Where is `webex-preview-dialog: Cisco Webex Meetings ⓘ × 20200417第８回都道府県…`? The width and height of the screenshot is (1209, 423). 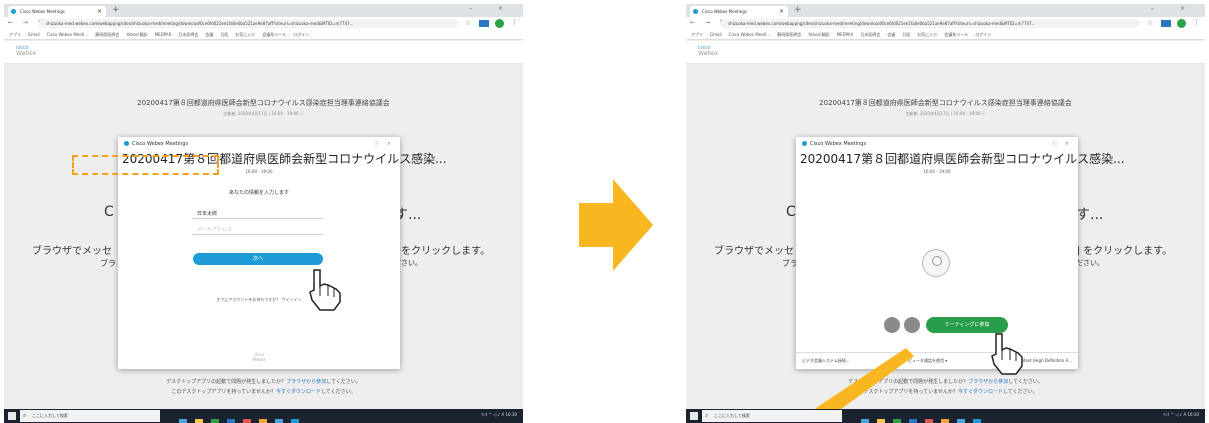
webex-preview-dialog: Cisco Webex Meetings ⓘ × 20200417第８回都道府県… is located at coordinates (960, 253).